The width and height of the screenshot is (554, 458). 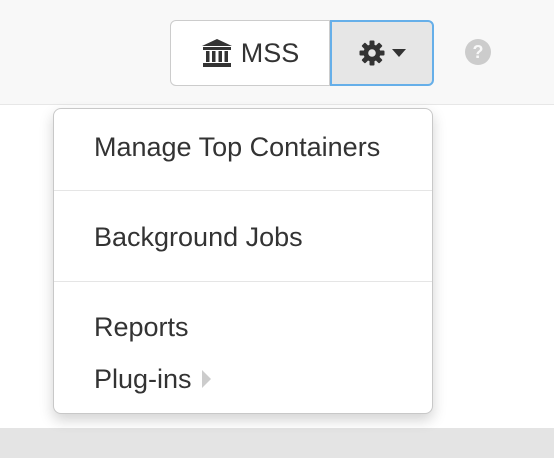 I want to click on question-circle-icon: ?, so click(x=478, y=52).